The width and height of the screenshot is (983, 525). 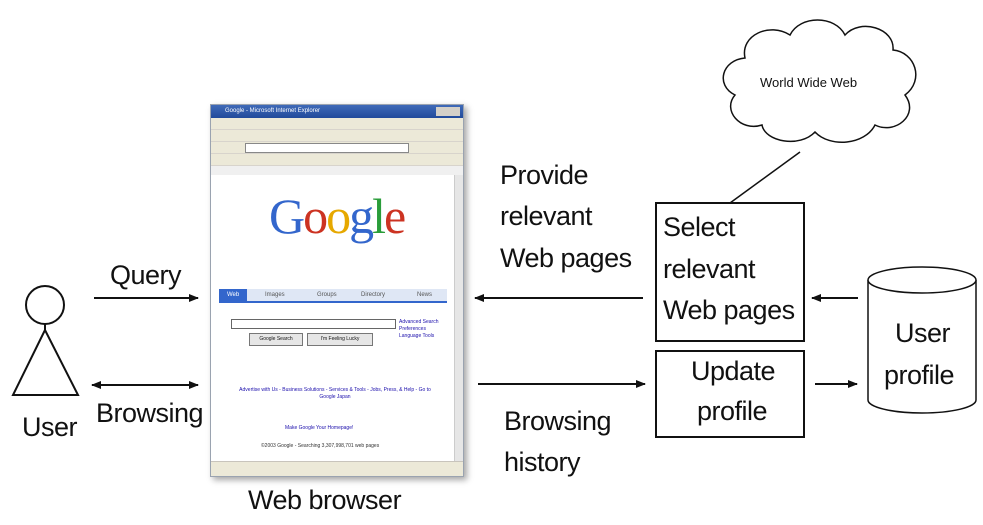 What do you see at coordinates (558, 421) in the screenshot?
I see `history-label-1: Browsing` at bounding box center [558, 421].